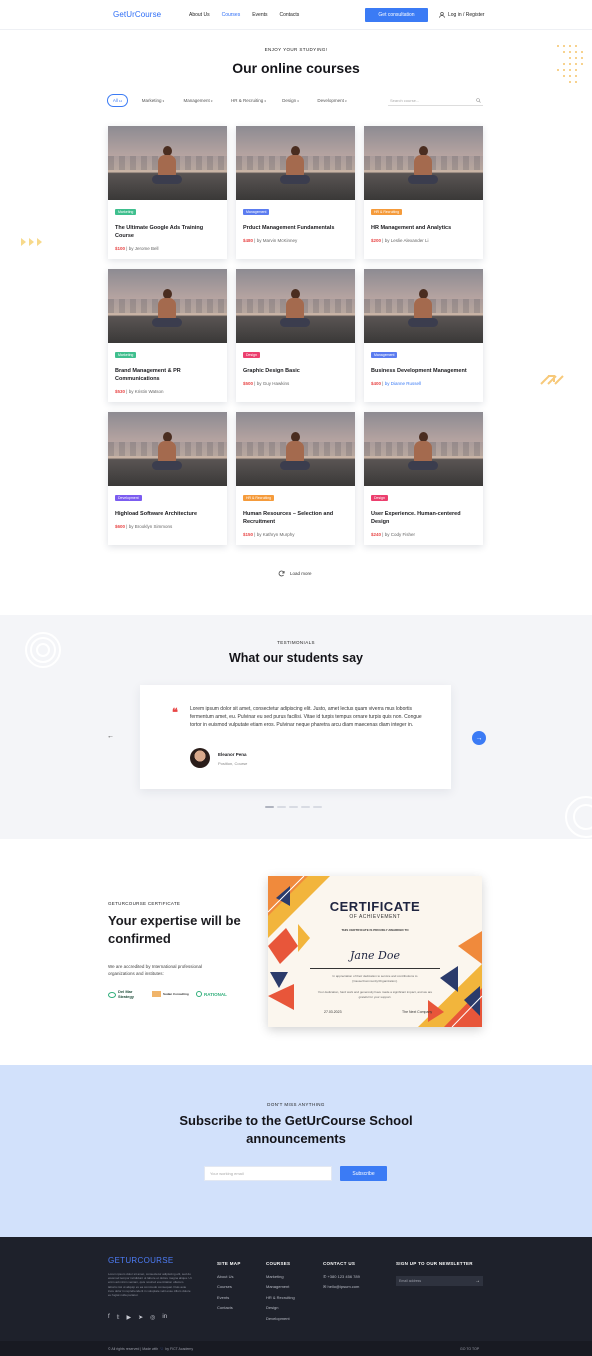  What do you see at coordinates (479, 738) in the screenshot?
I see `next-arrow-icon: →` at bounding box center [479, 738].